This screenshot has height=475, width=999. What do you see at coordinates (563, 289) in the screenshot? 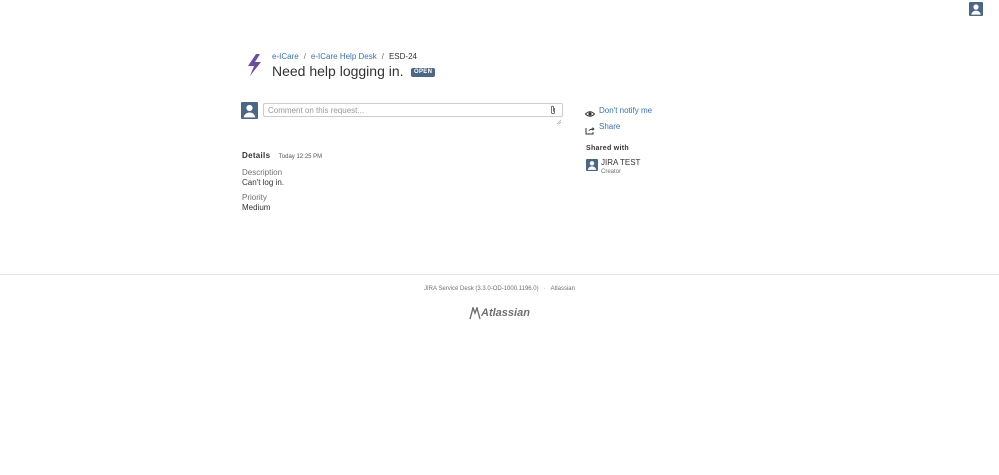
I see `footer-atlassian-link: Atlassian` at bounding box center [563, 289].